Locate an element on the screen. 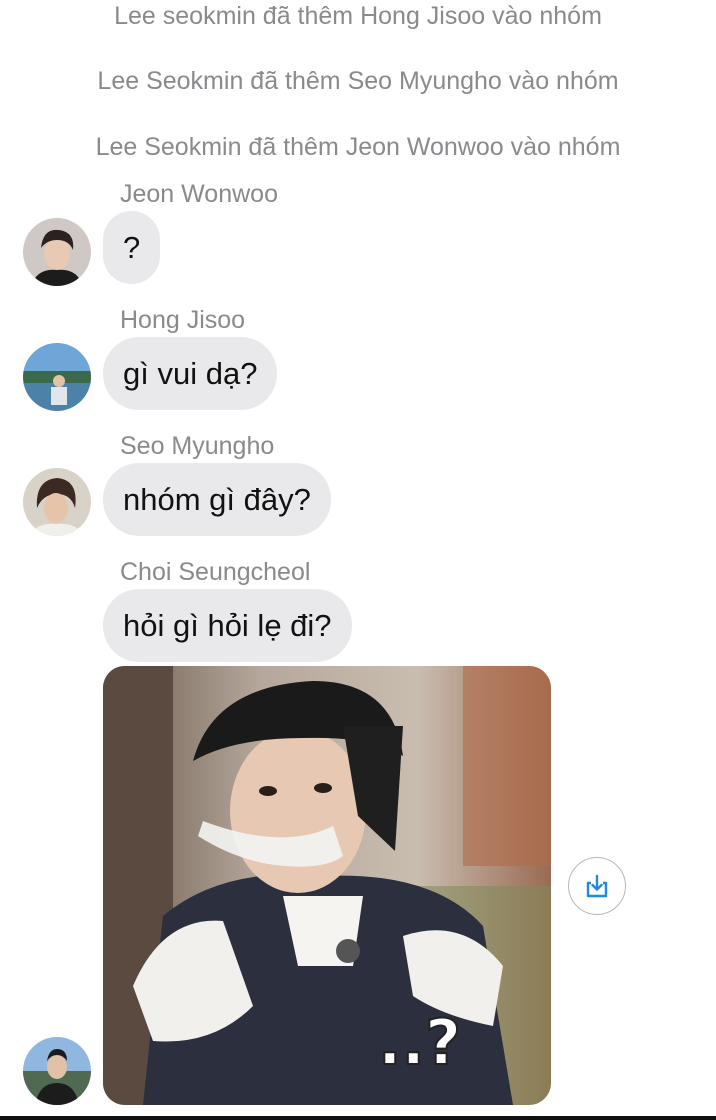 Image resolution: width=716 pixels, height=1120 pixels. sender-name: Choi Seungcheol is located at coordinates (215, 572).